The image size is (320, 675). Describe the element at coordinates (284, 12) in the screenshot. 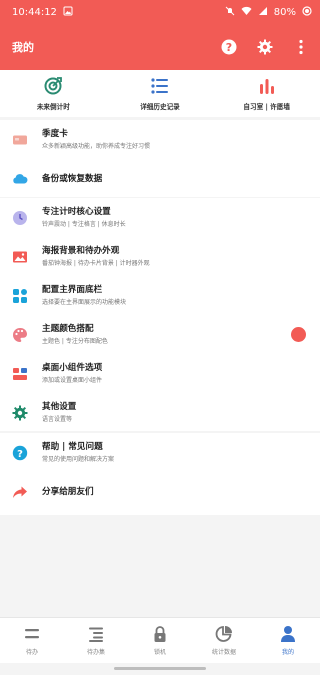

I see `battery-level: 80%` at that location.